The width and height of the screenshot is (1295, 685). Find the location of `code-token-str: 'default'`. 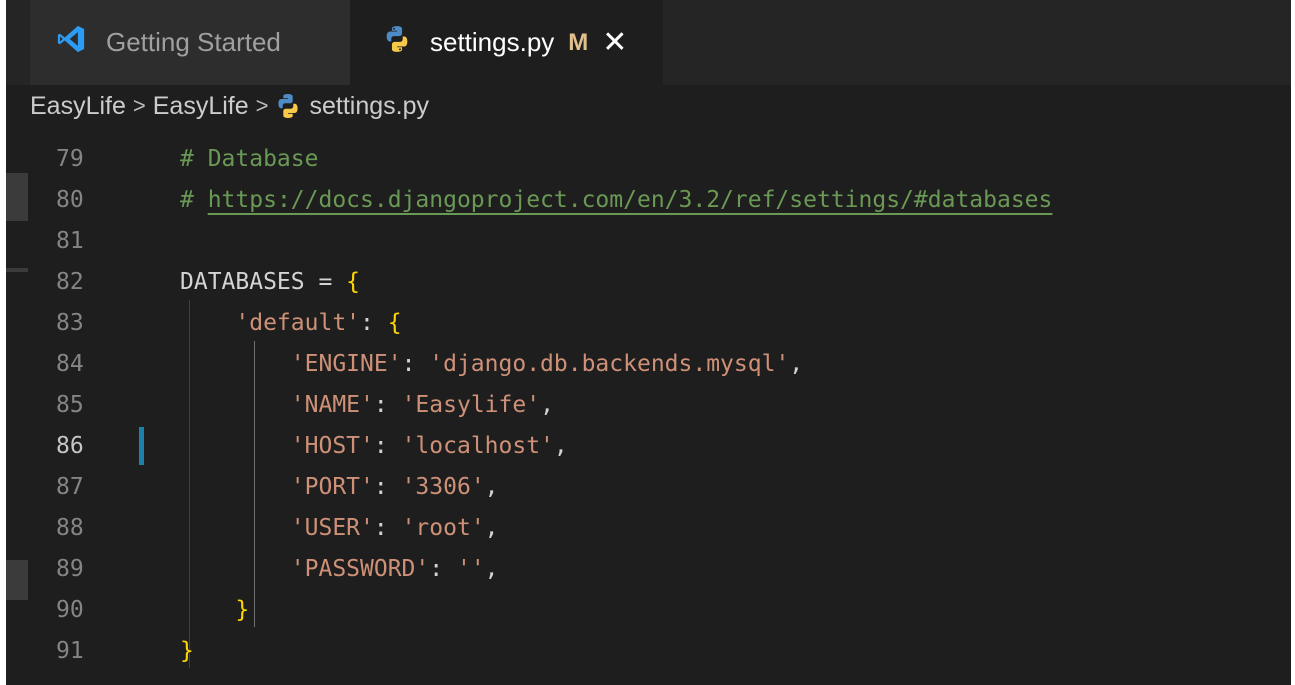

code-token-str: 'default' is located at coordinates (298, 322).